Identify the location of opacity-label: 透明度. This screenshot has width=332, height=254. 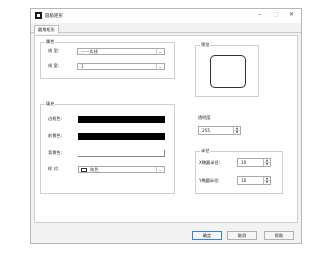
(204, 117).